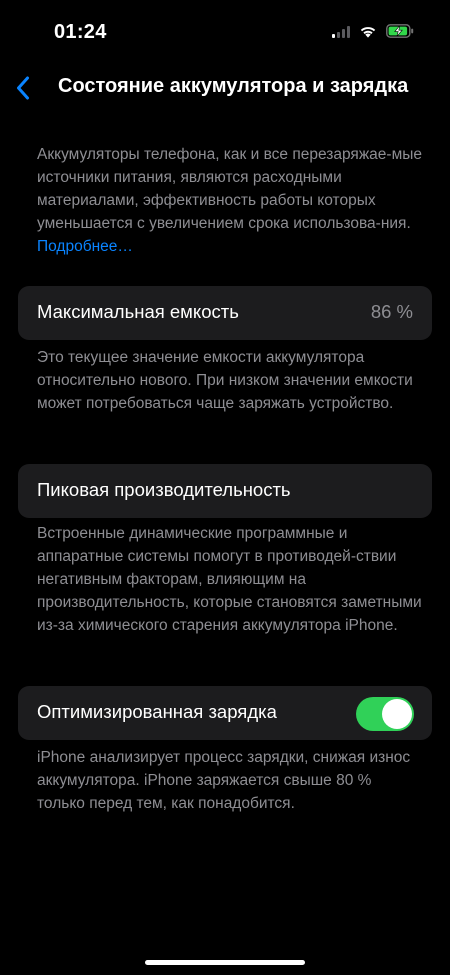  Describe the element at coordinates (157, 711) in the screenshot. I see `optimized-charging-label: Оптимизированная зарядка` at that location.